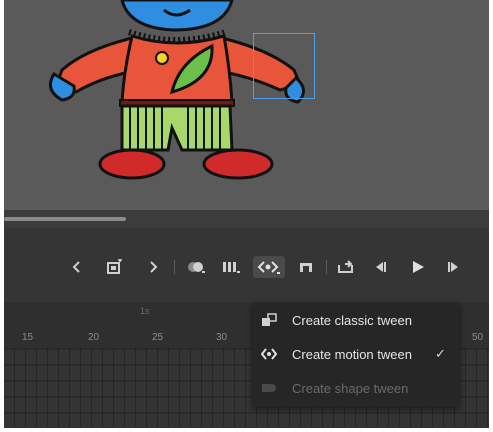 Image resolution: width=493 pixels, height=432 pixels. What do you see at coordinates (478, 337) in the screenshot?
I see `ruler-label: 50` at bounding box center [478, 337].